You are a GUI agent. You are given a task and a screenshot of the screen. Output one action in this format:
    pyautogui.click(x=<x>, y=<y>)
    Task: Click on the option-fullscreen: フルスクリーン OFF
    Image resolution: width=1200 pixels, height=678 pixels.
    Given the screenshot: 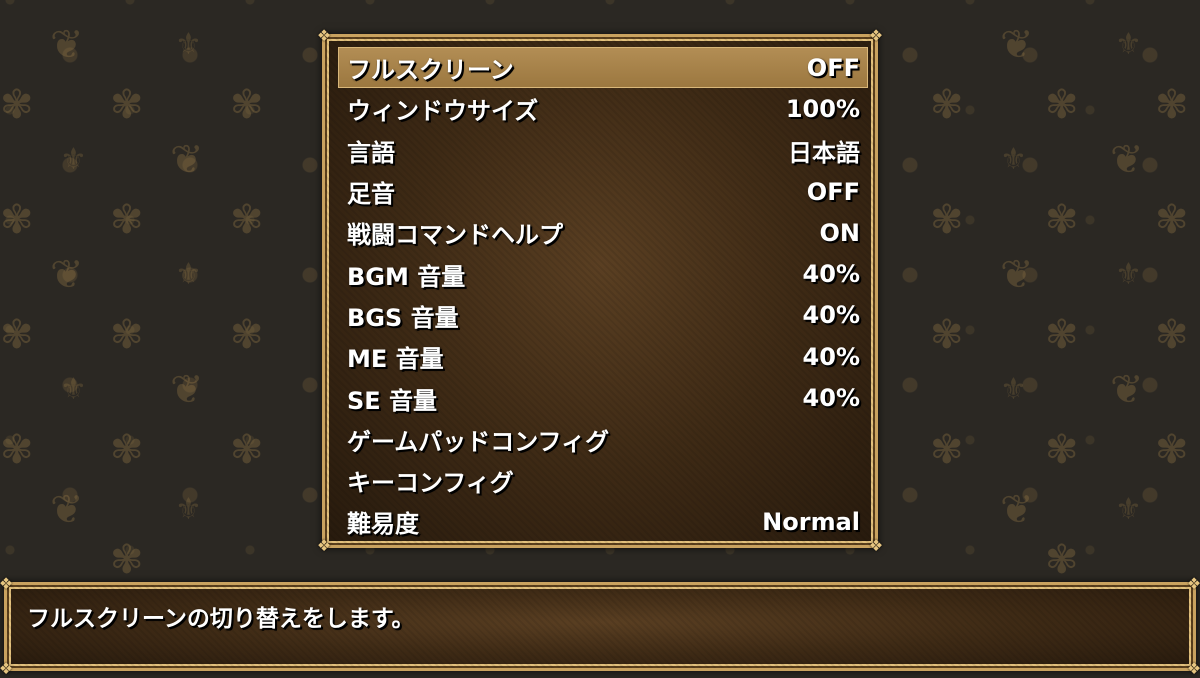 What is the action you would take?
    pyautogui.click(x=603, y=68)
    